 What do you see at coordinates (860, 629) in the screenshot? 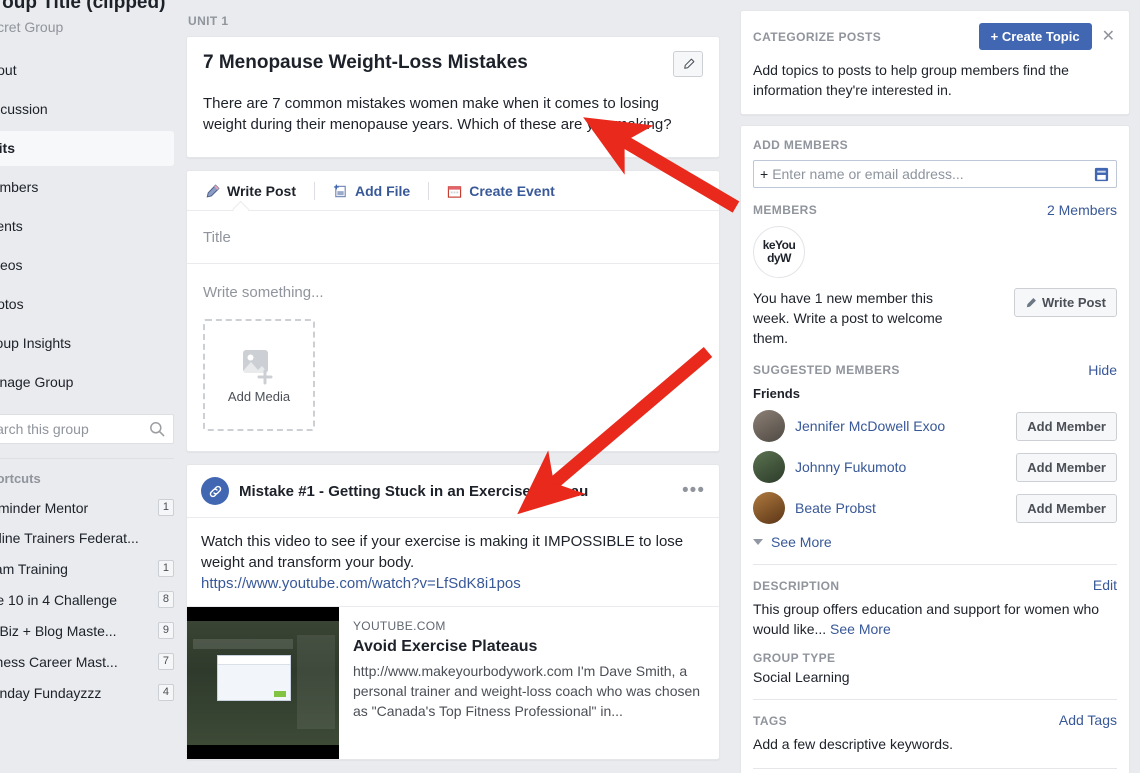
I see `description-see-more: See More` at bounding box center [860, 629].